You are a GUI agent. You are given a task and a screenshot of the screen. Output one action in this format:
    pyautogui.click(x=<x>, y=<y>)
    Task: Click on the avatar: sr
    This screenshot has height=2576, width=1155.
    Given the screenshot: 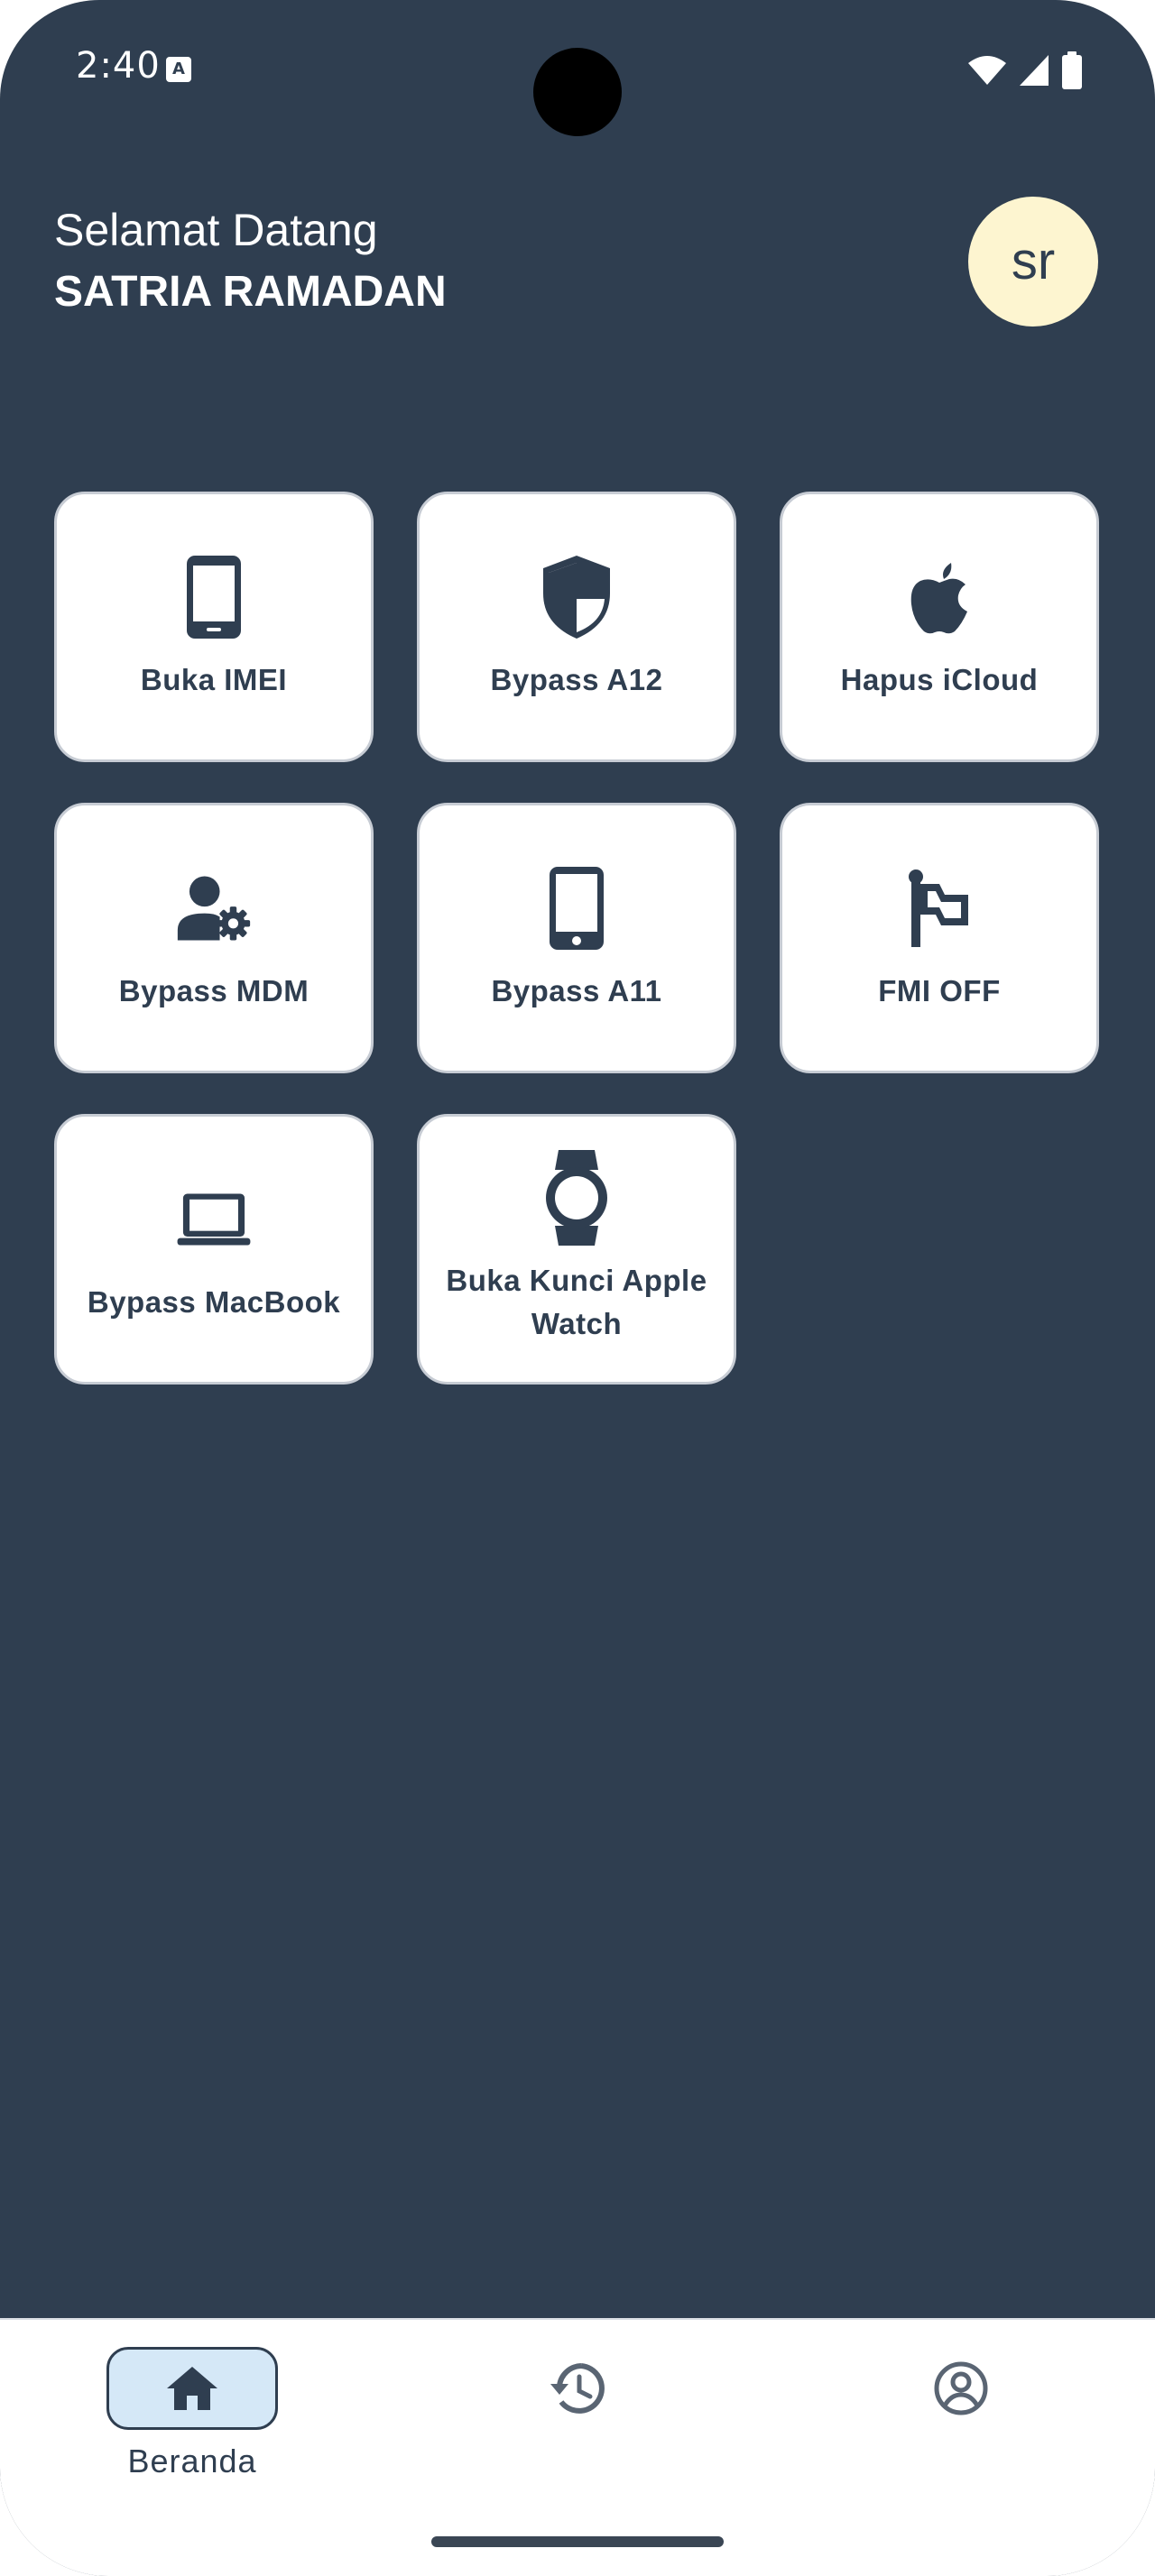 What is the action you would take?
    pyautogui.click(x=1033, y=262)
    